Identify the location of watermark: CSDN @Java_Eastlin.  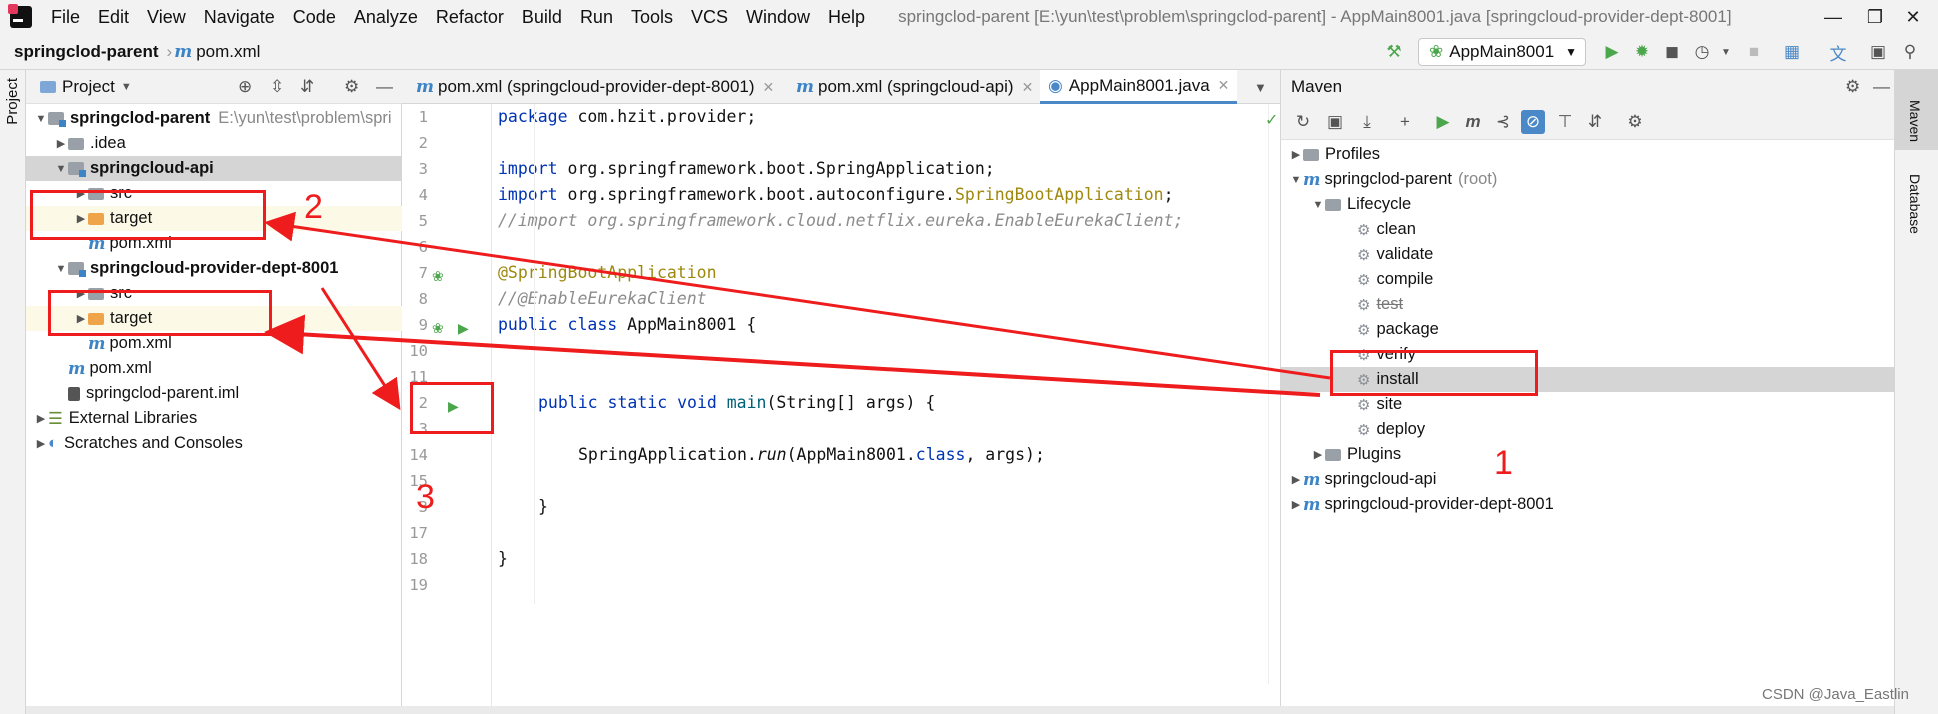
(1835, 694).